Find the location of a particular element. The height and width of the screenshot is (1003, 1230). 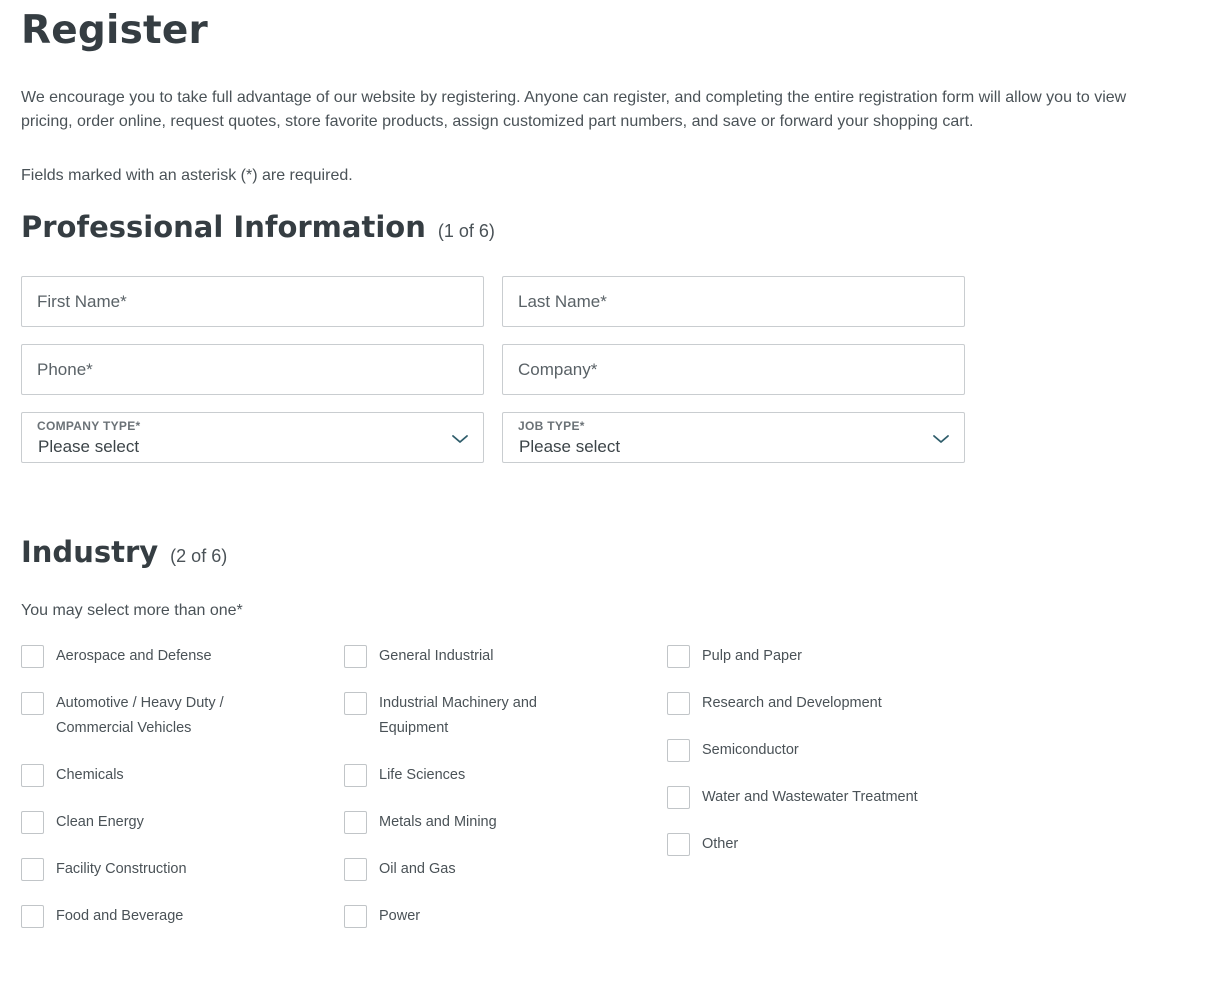

job-type-value: Please select is located at coordinates (570, 446).